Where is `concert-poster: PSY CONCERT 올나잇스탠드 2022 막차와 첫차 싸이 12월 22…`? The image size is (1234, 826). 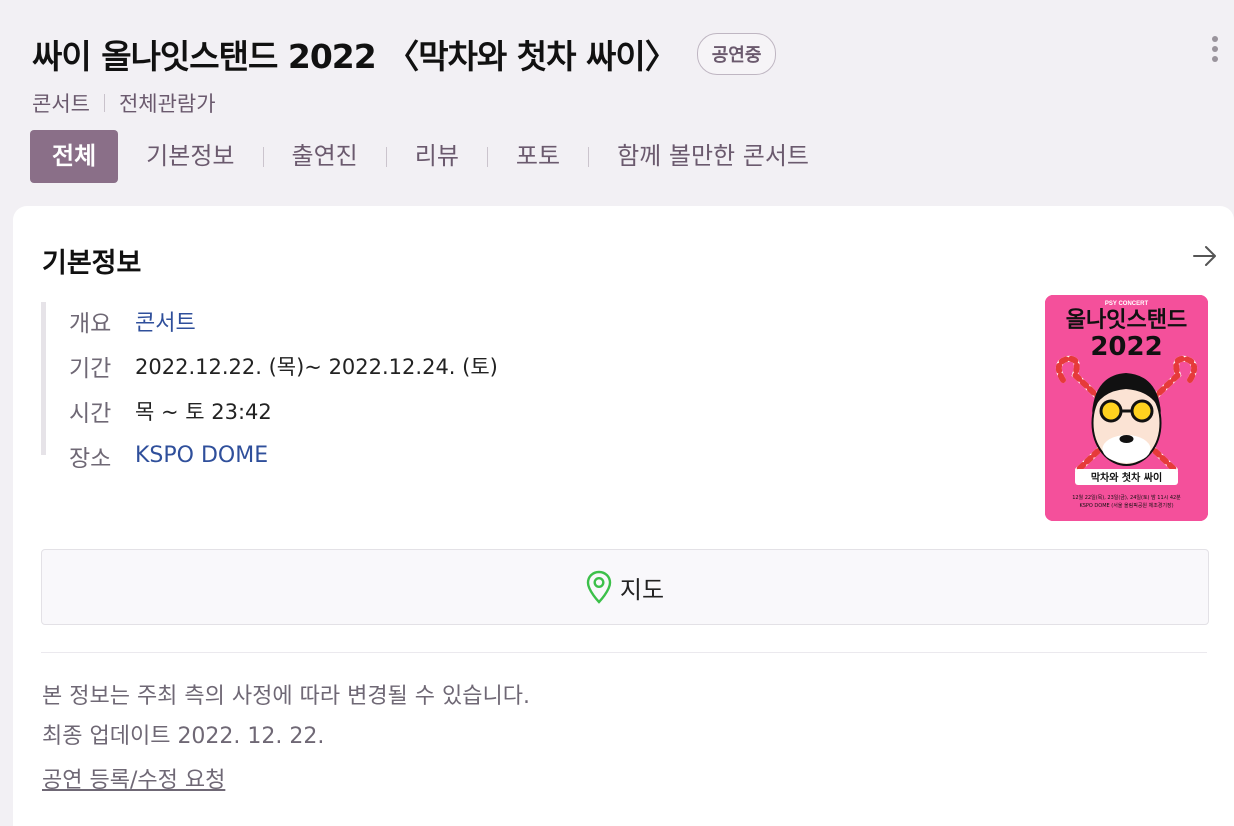
concert-poster: PSY CONCERT 올나잇스탠드 2022 막차와 첫차 싸이 12월 22… is located at coordinates (1126, 408).